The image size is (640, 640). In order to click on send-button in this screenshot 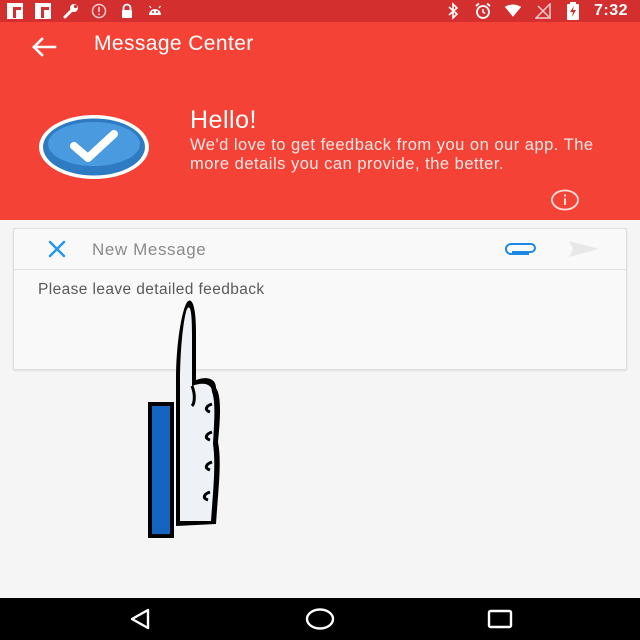, I will do `click(584, 249)`.